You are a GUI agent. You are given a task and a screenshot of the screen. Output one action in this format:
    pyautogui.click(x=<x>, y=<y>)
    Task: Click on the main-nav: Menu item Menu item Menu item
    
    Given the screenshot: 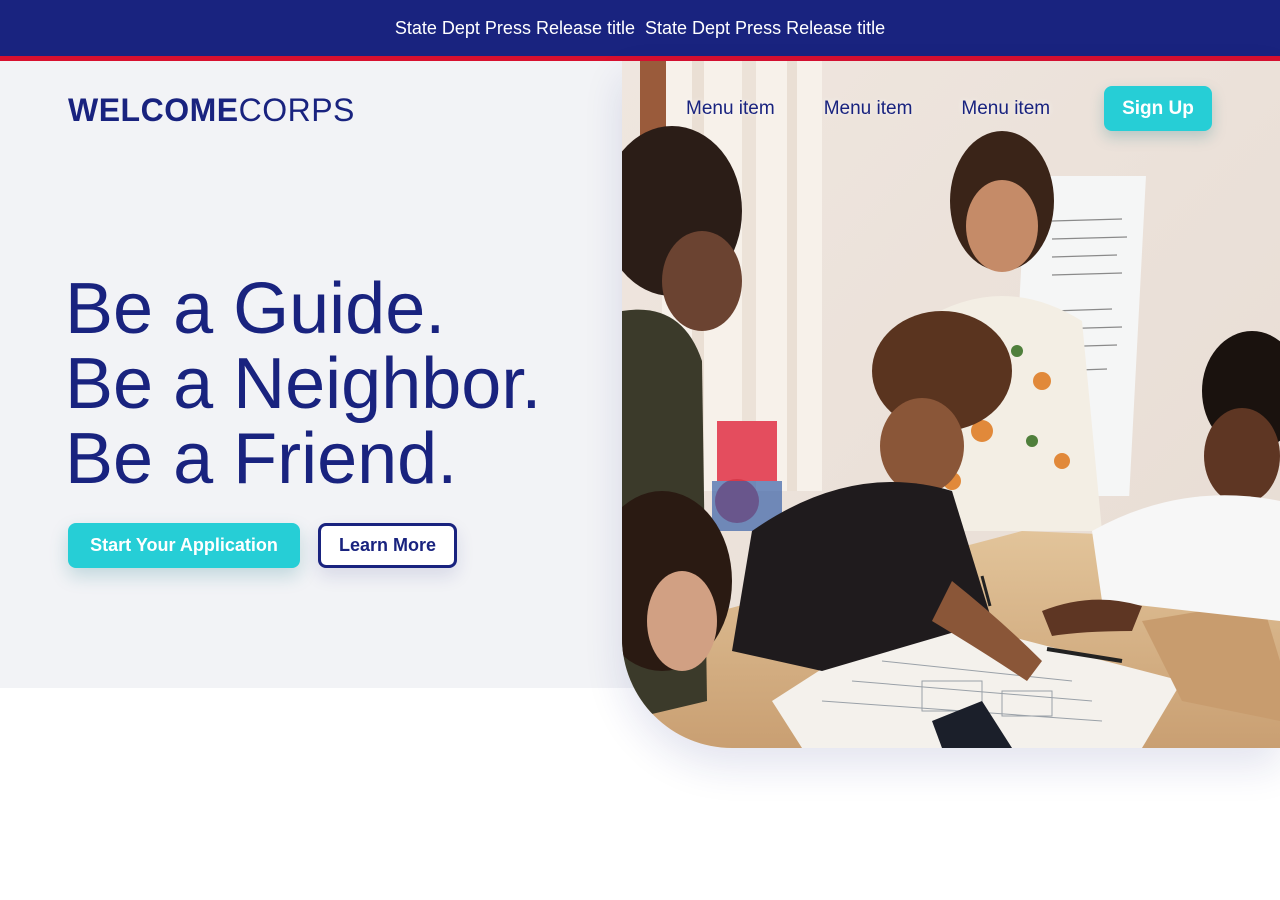 What is the action you would take?
    pyautogui.click(x=892, y=108)
    